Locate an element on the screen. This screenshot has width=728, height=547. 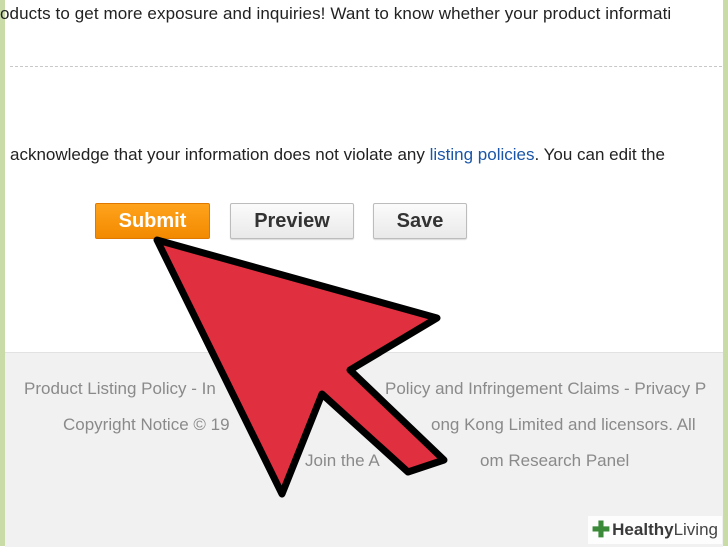
footer-research-panel-left: Join the A is located at coordinates (342, 461).